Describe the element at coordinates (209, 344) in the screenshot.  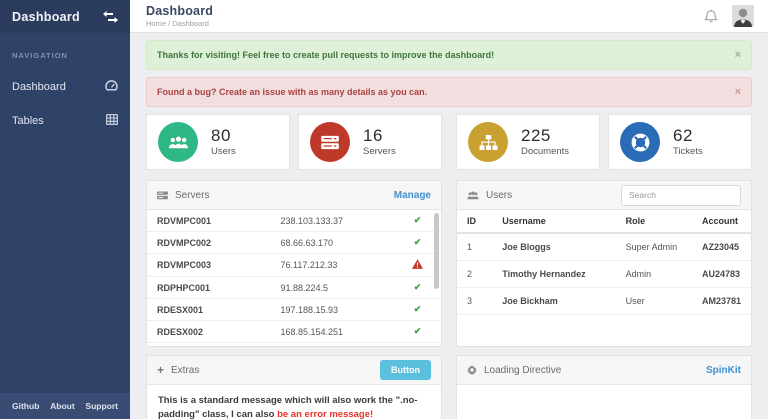
I see `server-name: RDESX003` at that location.